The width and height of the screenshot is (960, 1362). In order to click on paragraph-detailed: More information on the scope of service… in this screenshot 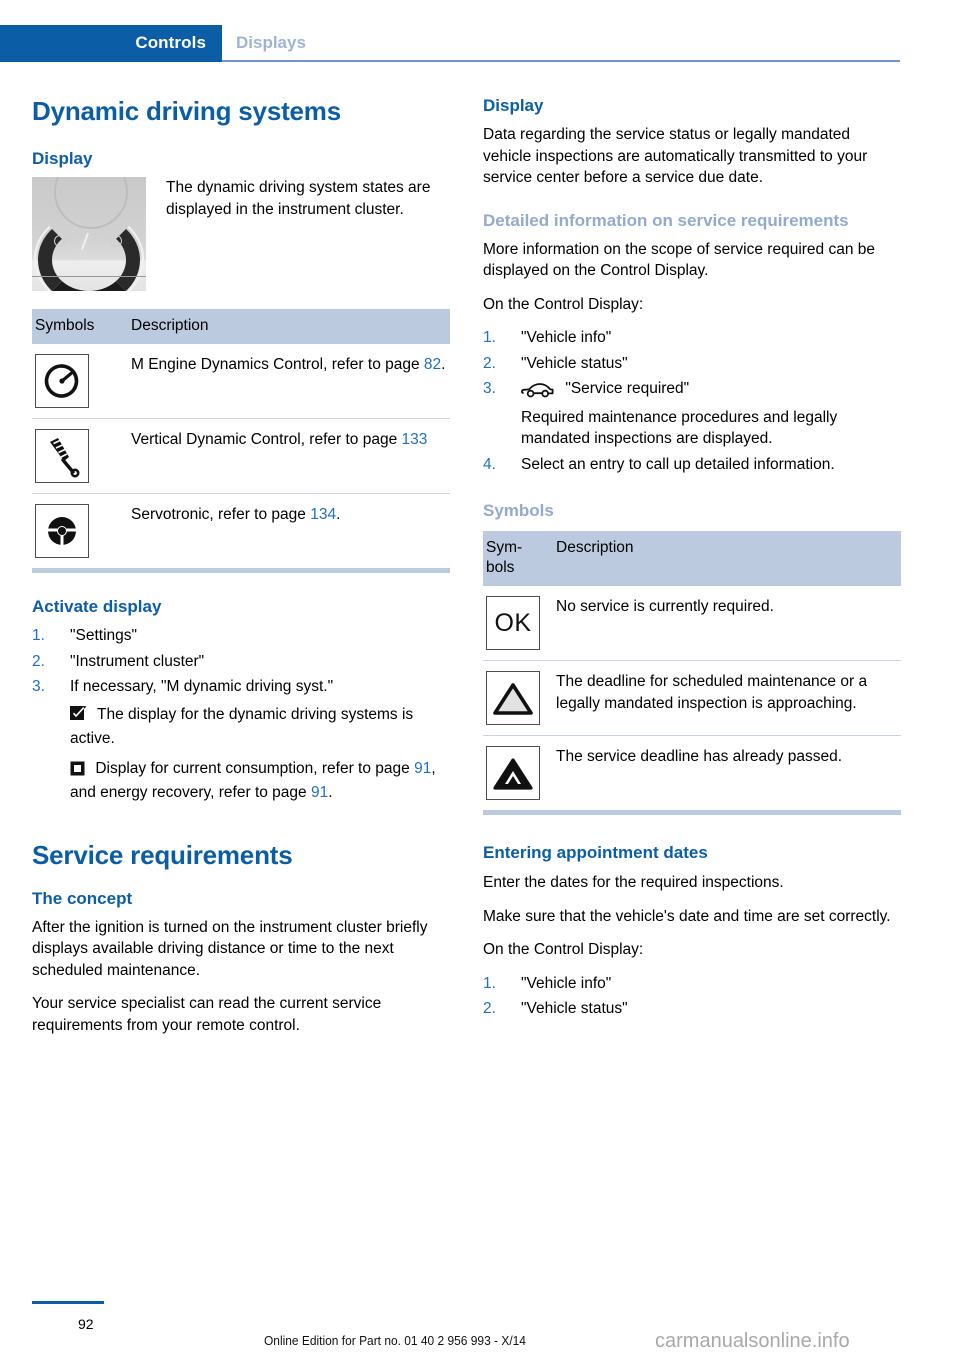, I will do `click(679, 260)`.